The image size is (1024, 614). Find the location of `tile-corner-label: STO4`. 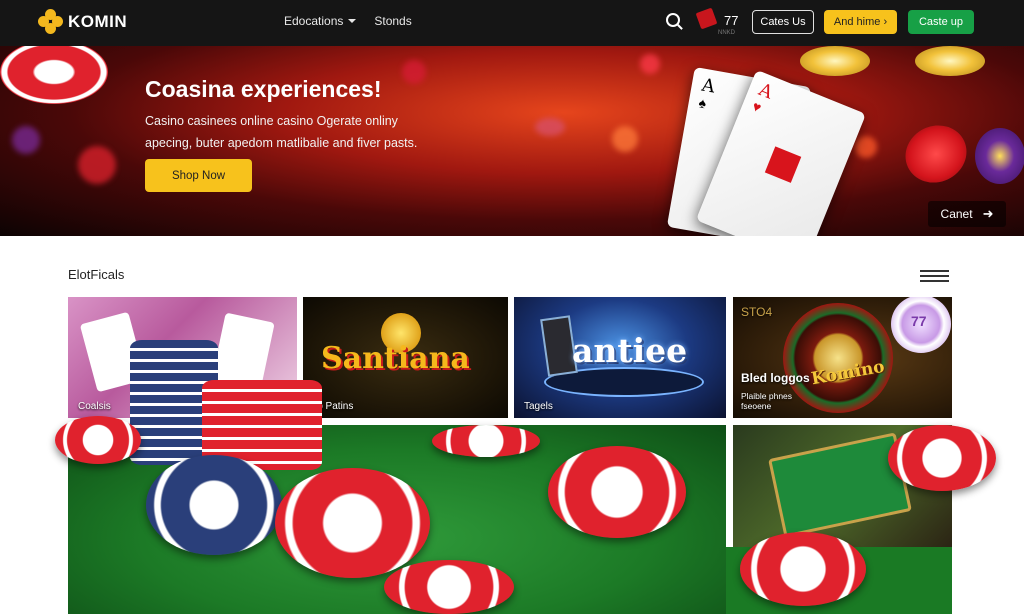

tile-corner-label: STO4 is located at coordinates (757, 312).